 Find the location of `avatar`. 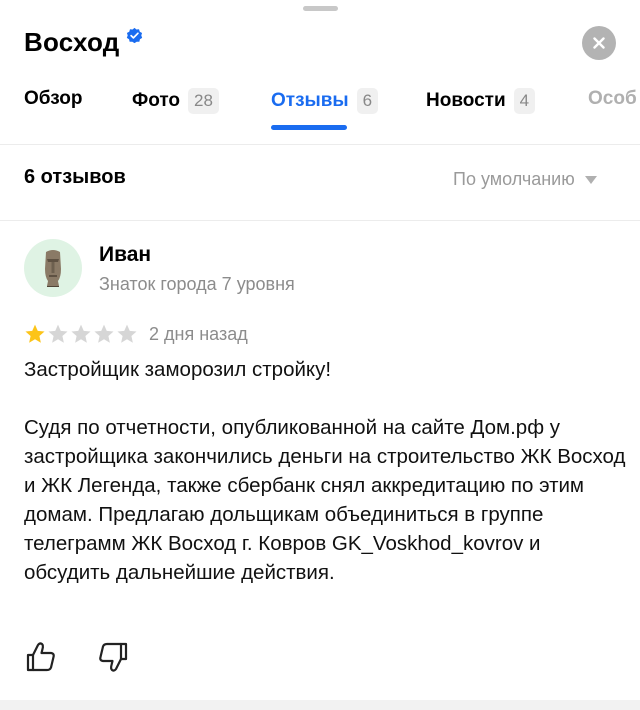

avatar is located at coordinates (53, 268).